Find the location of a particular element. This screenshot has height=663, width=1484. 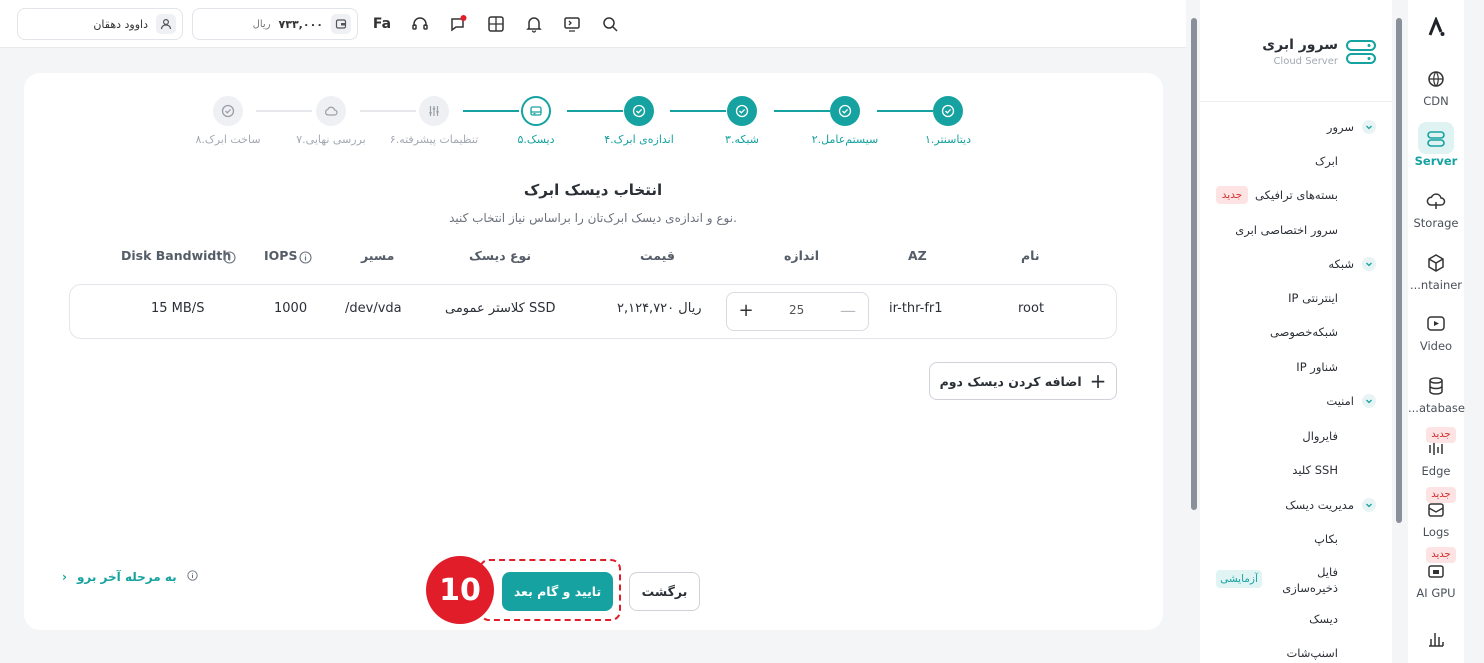

user-name: داوود دهقان is located at coordinates (120, 24).